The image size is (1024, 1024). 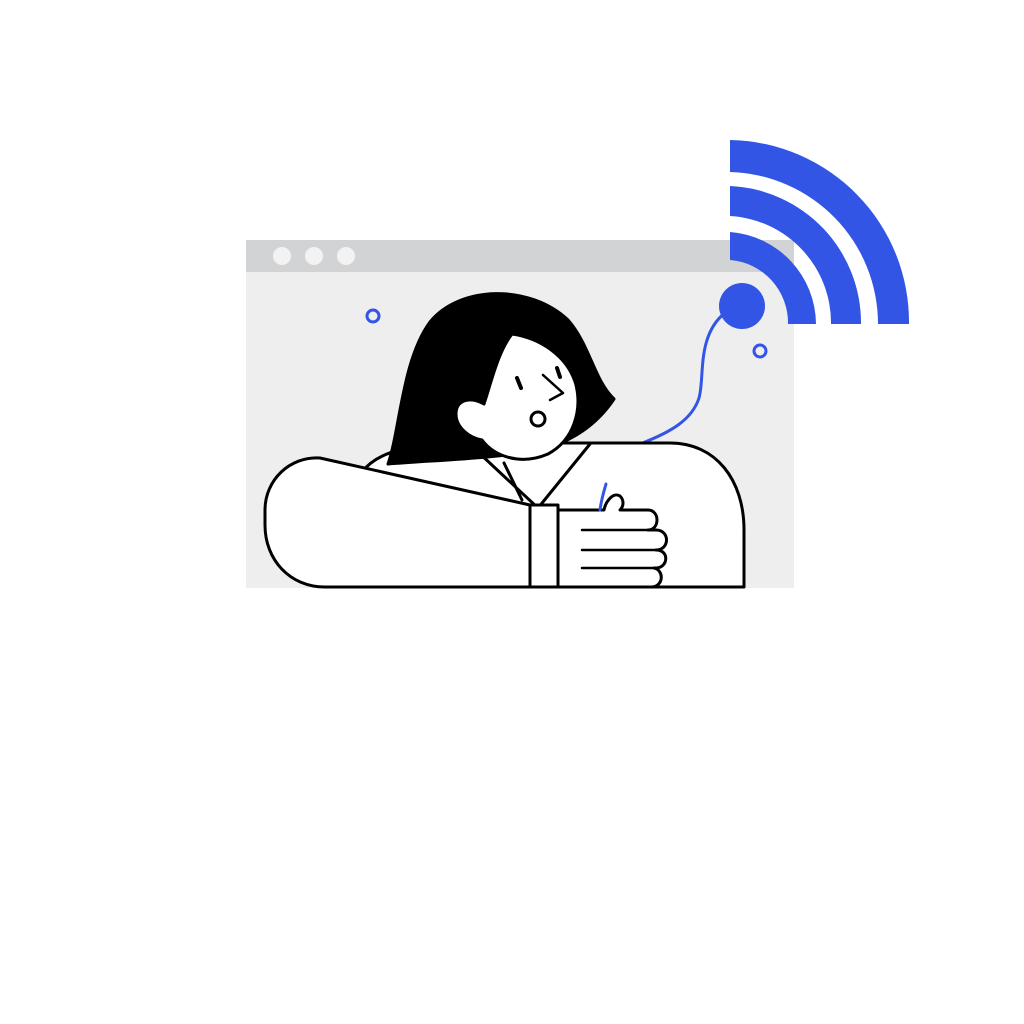 What do you see at coordinates (742, 306) in the screenshot?
I see `wifi-dot` at bounding box center [742, 306].